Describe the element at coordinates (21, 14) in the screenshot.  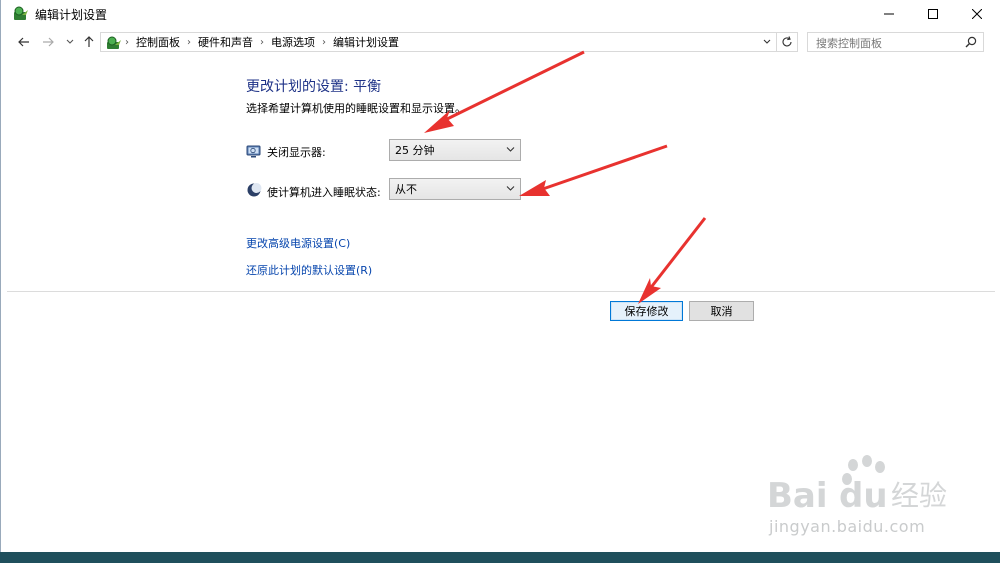
I see `power-options-icon` at that location.